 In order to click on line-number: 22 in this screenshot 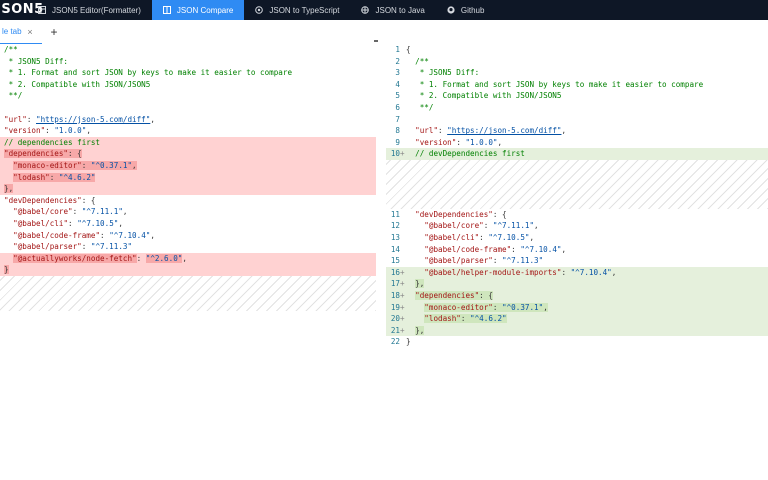, I will do `click(395, 342)`.